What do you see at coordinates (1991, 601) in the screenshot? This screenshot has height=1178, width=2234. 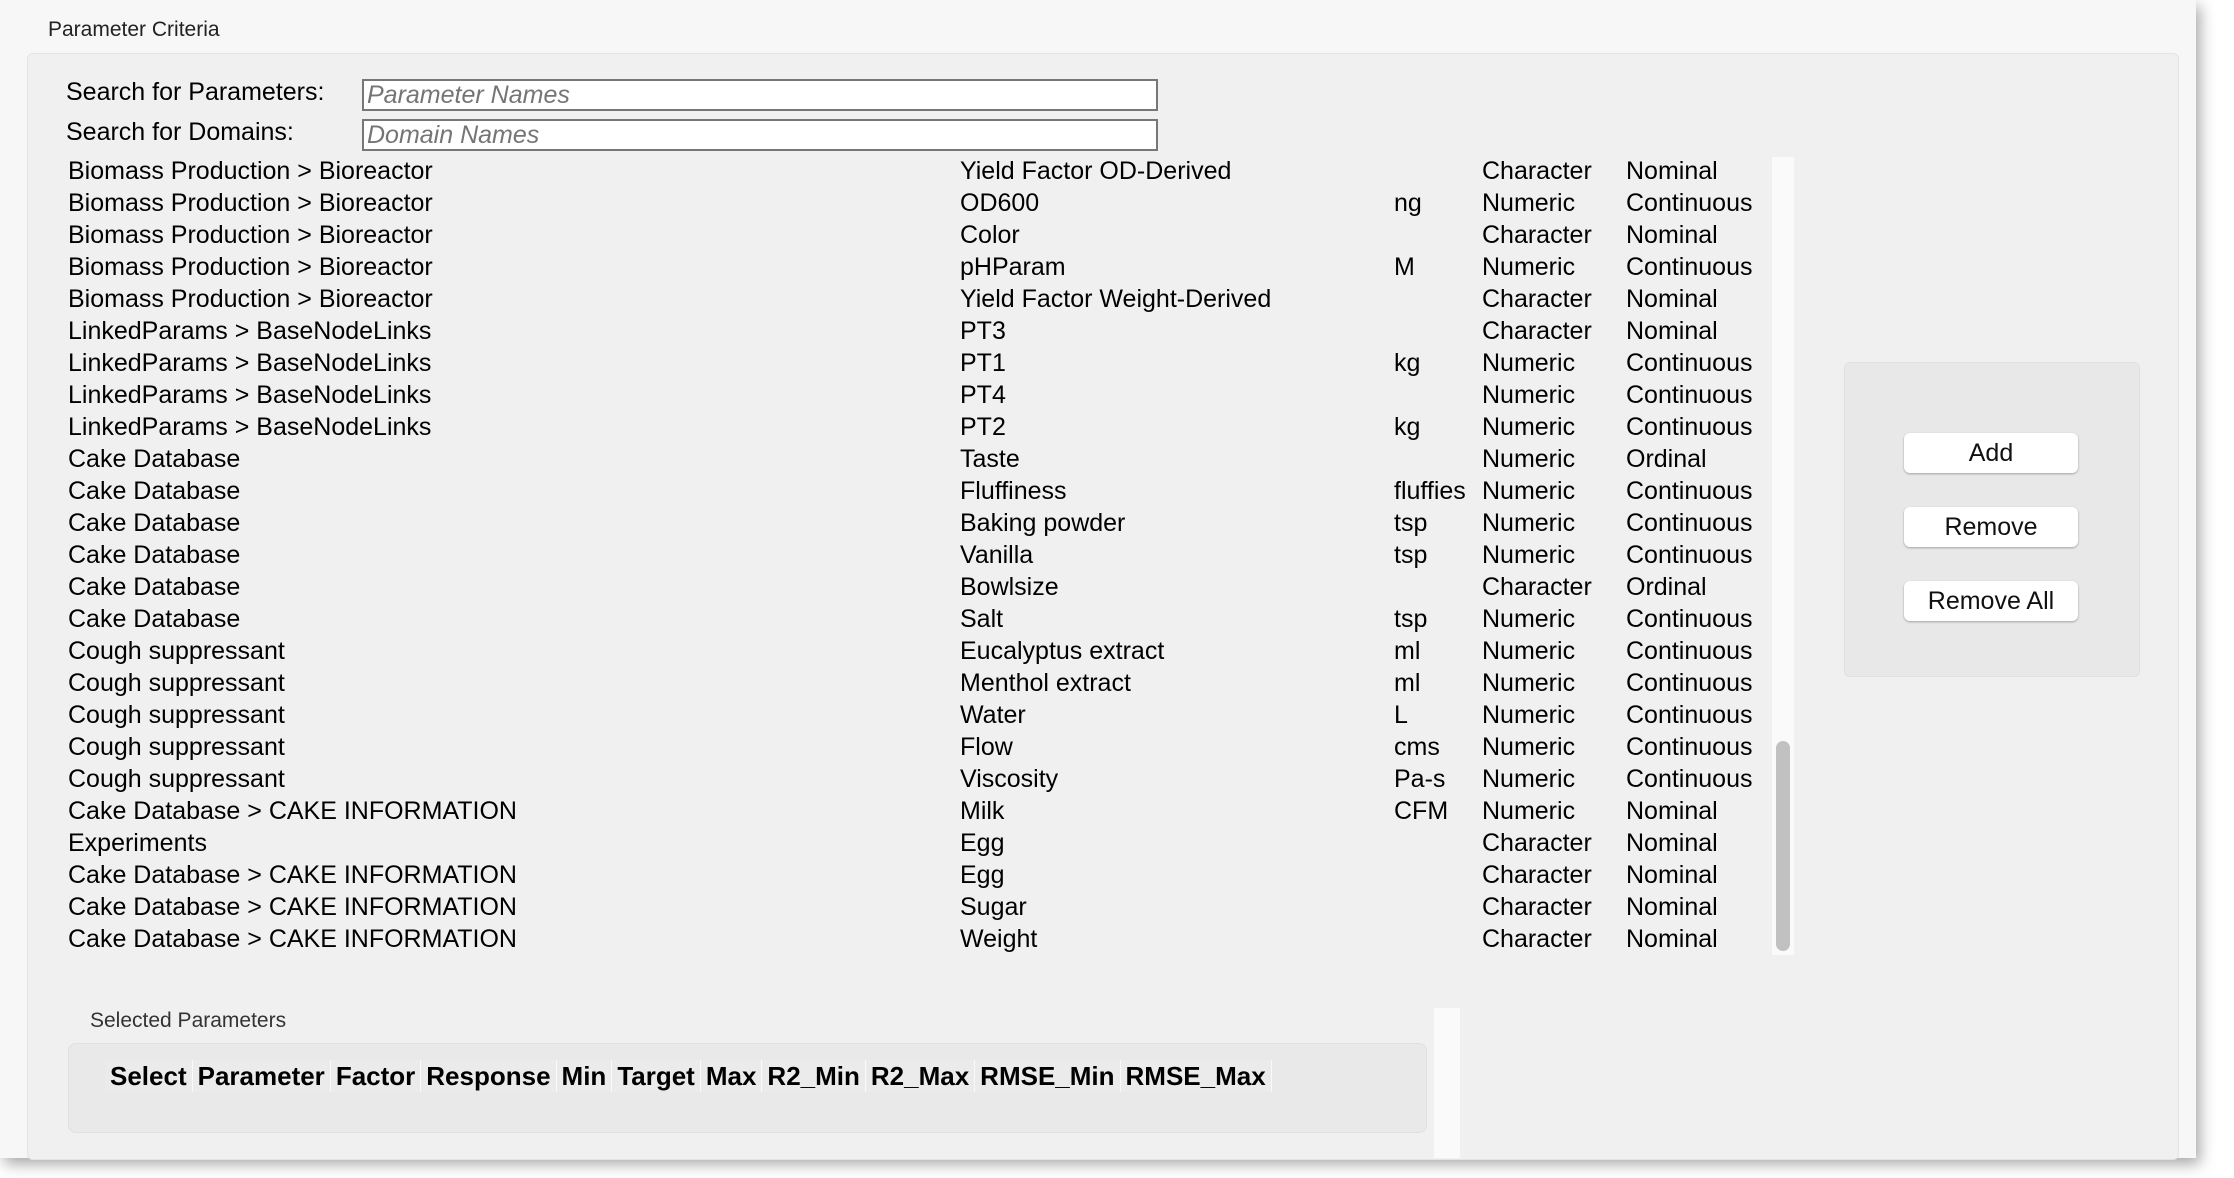 I see `remove-all-button: Remove All` at bounding box center [1991, 601].